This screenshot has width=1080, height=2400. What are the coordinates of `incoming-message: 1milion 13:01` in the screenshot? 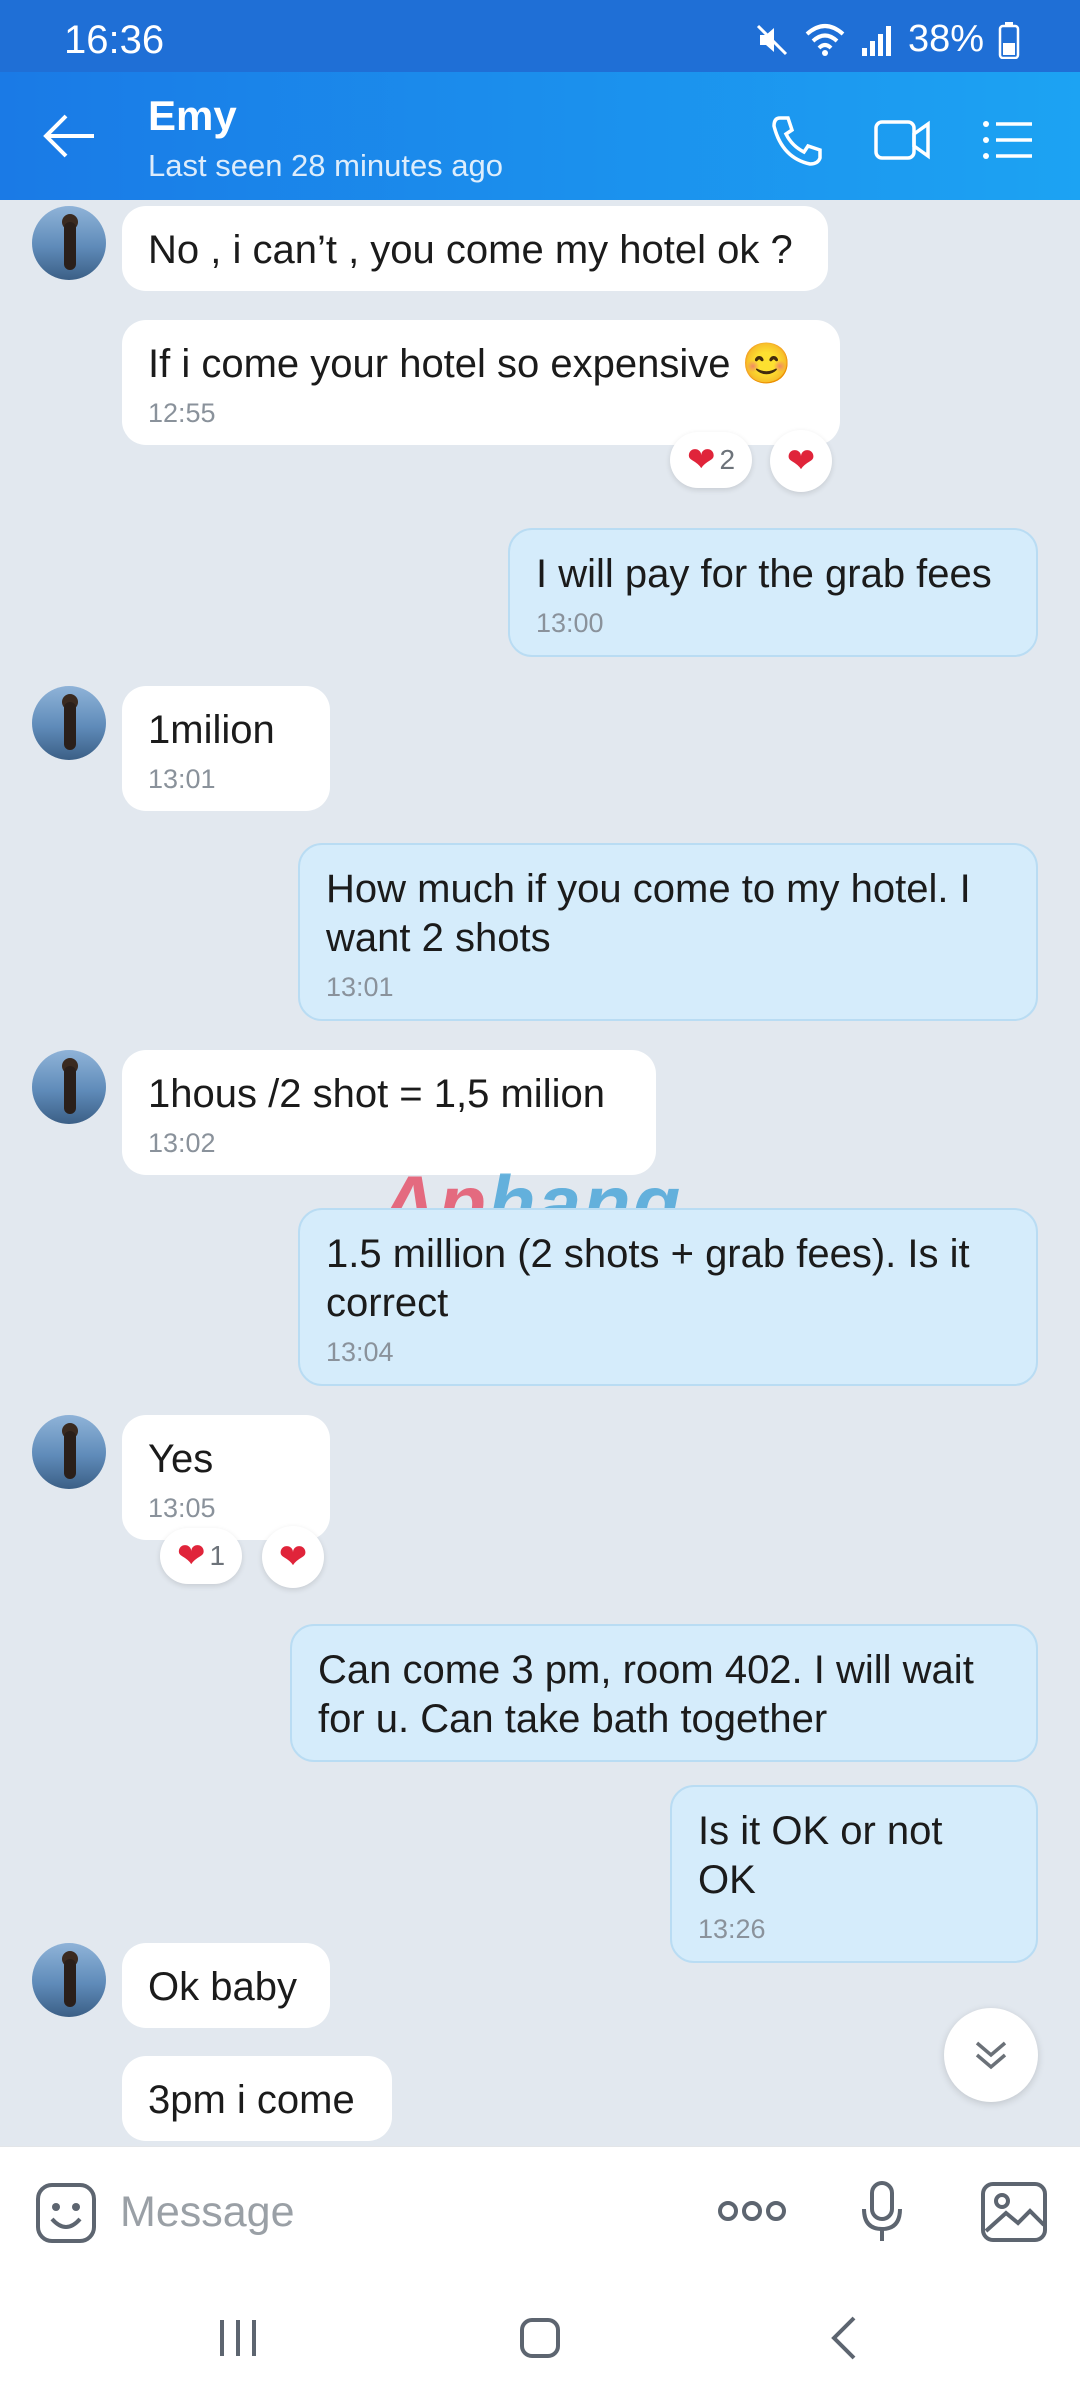 It's located at (226, 748).